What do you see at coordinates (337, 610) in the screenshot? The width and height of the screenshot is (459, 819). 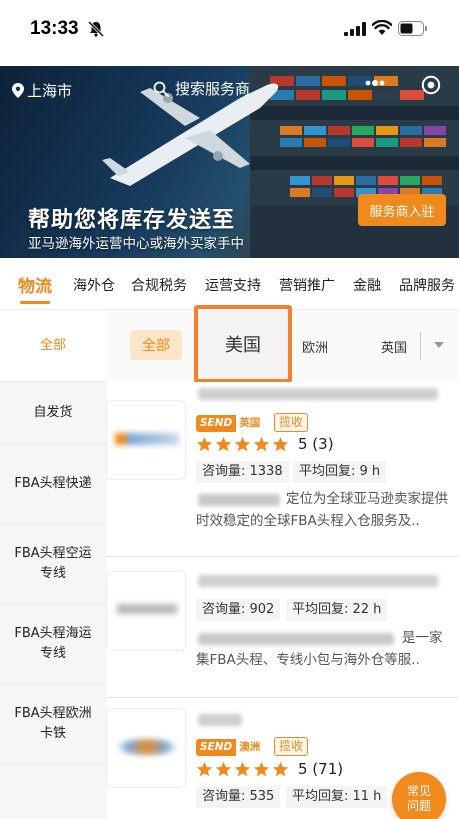 I see `average-reply-time: 平均回复: 22 h` at bounding box center [337, 610].